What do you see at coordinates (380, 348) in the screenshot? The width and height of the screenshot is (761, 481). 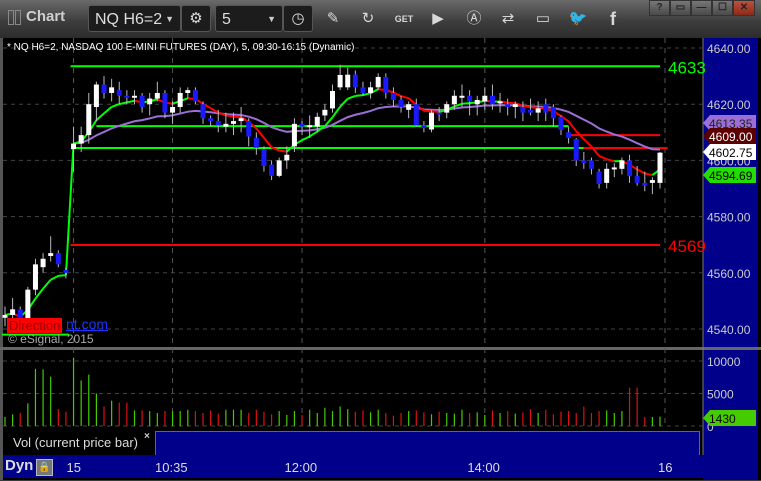 I see `pane-separator` at bounding box center [380, 348].